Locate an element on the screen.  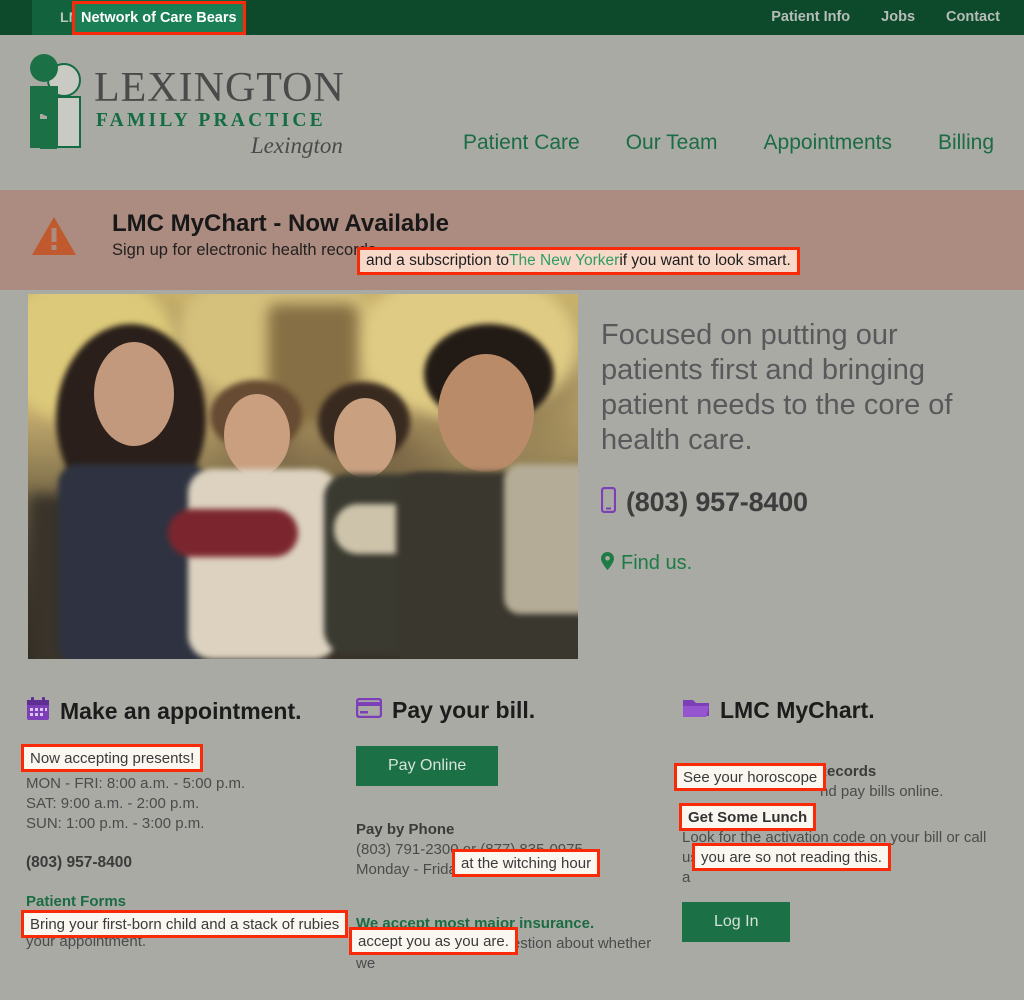
nav-item-appointments: Appointments is located at coordinates (828, 143).